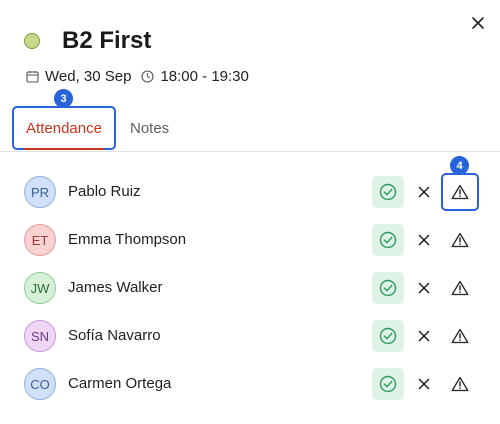  I want to click on clock-icon, so click(148, 76).